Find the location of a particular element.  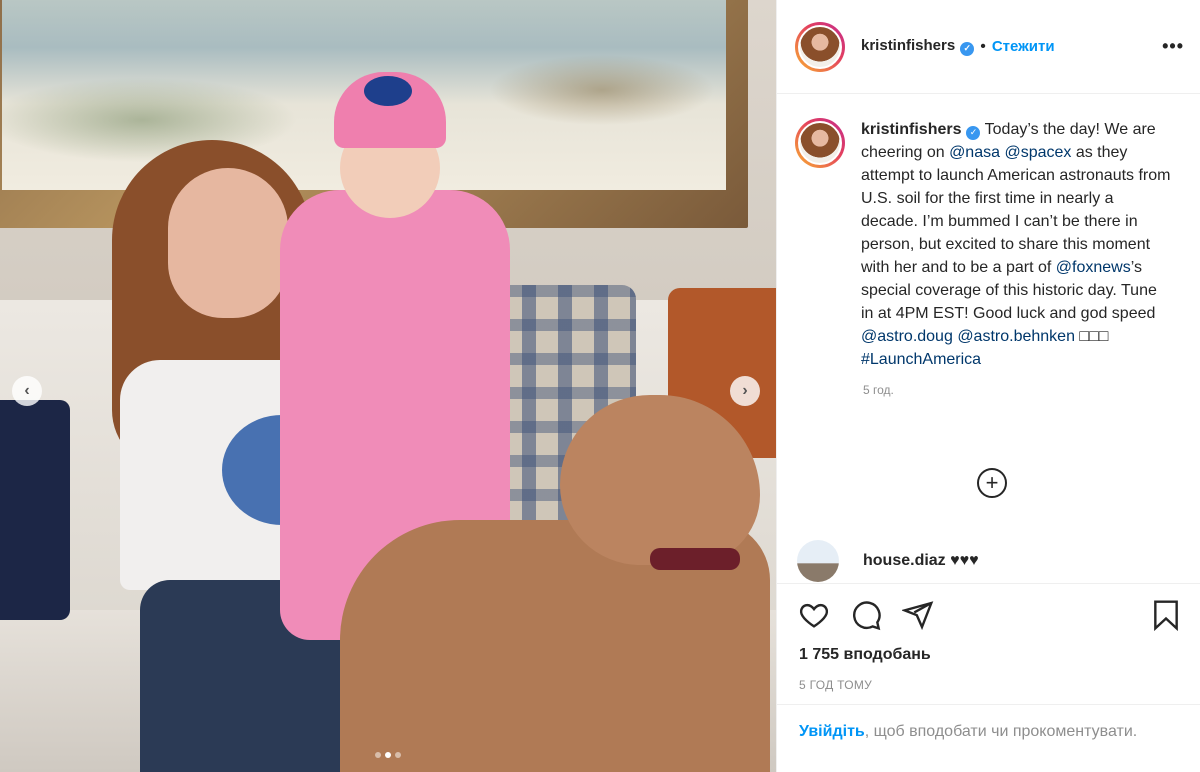

mention-link: @nasa is located at coordinates (974, 152).